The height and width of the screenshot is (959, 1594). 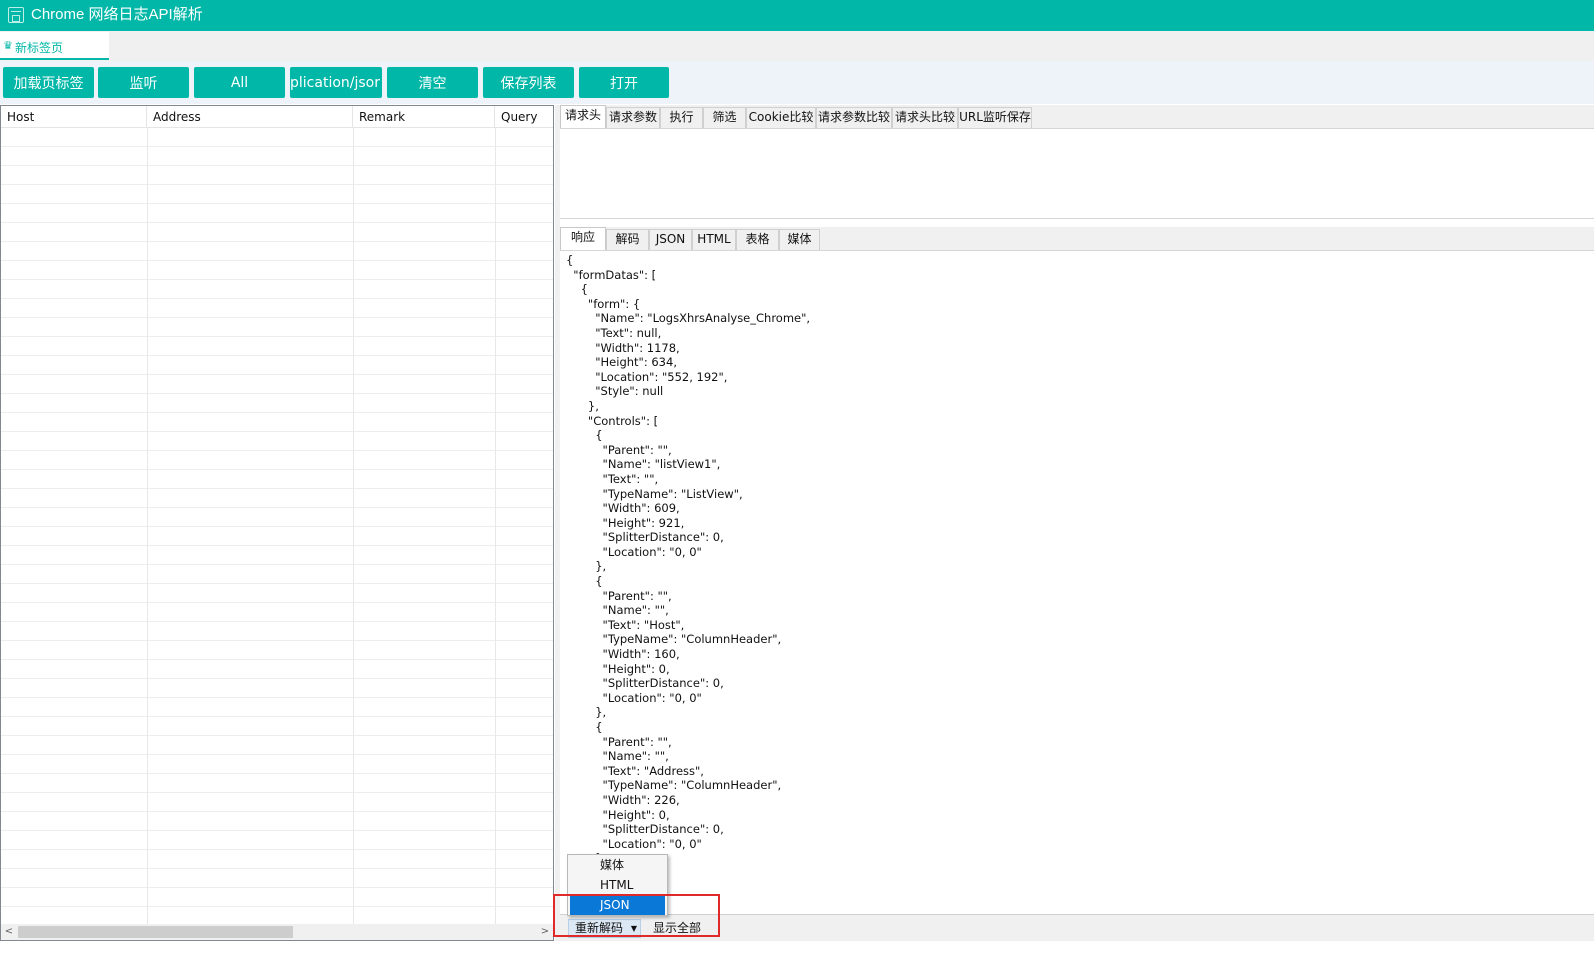 I want to click on menu-item-json: JSON, so click(x=617, y=905).